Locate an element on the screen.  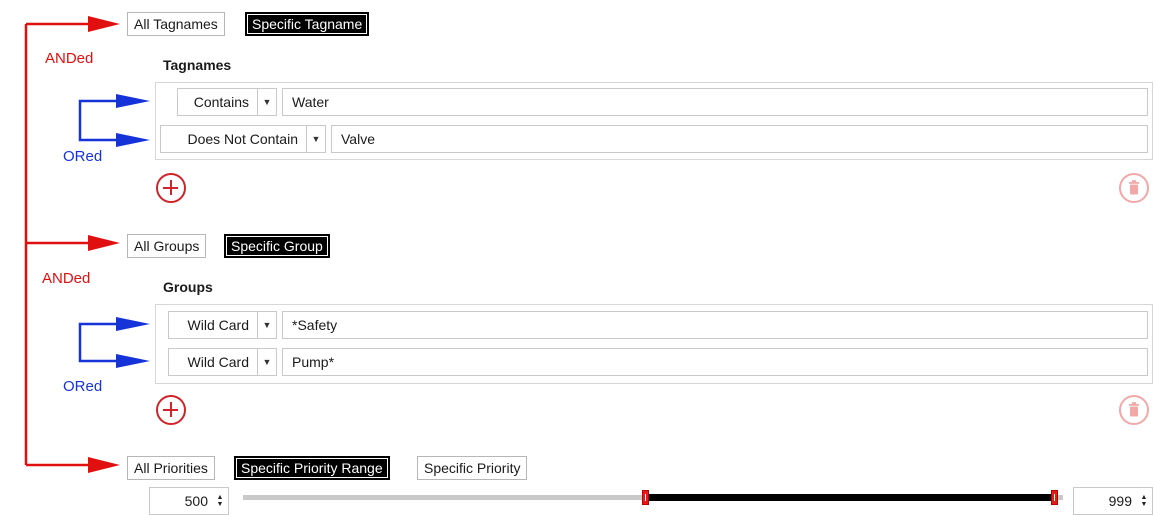
delete-tagname-button is located at coordinates (1134, 188).